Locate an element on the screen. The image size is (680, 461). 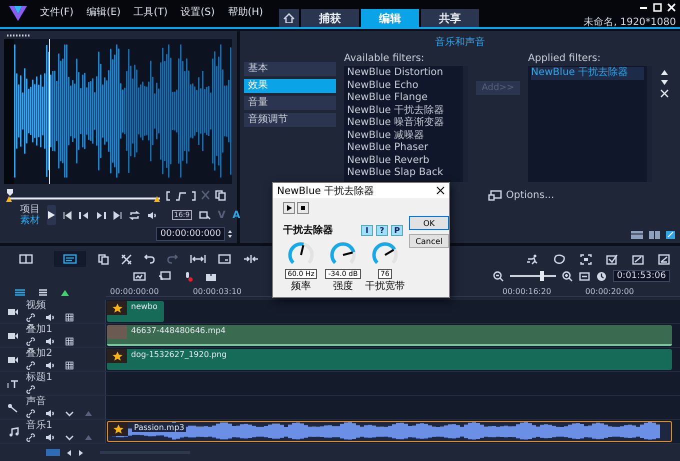
filter-item: NewBlue Phaser is located at coordinates (403, 148).